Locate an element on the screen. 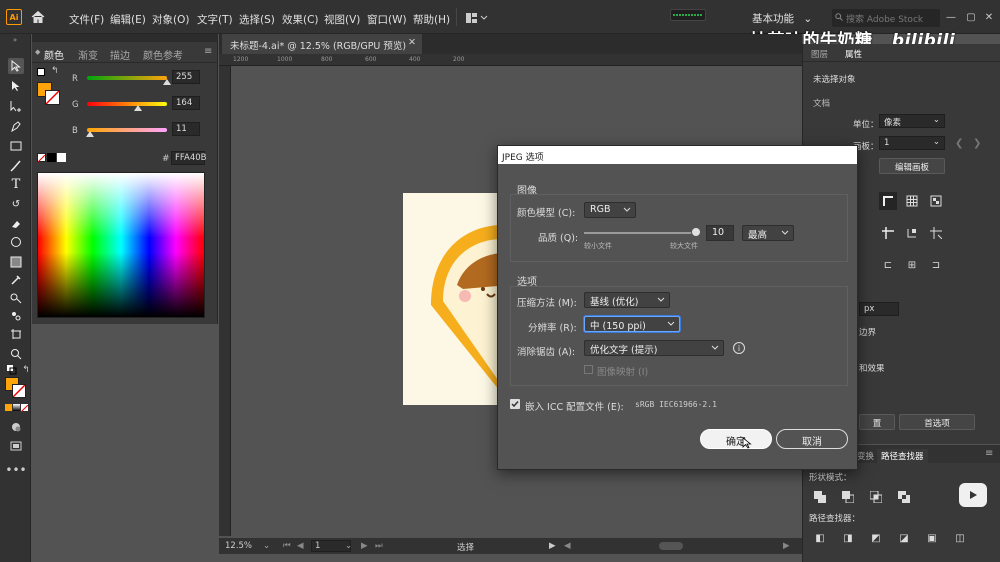 This screenshot has width=1000, height=562. menu-select: 选择(S) is located at coordinates (257, 19).